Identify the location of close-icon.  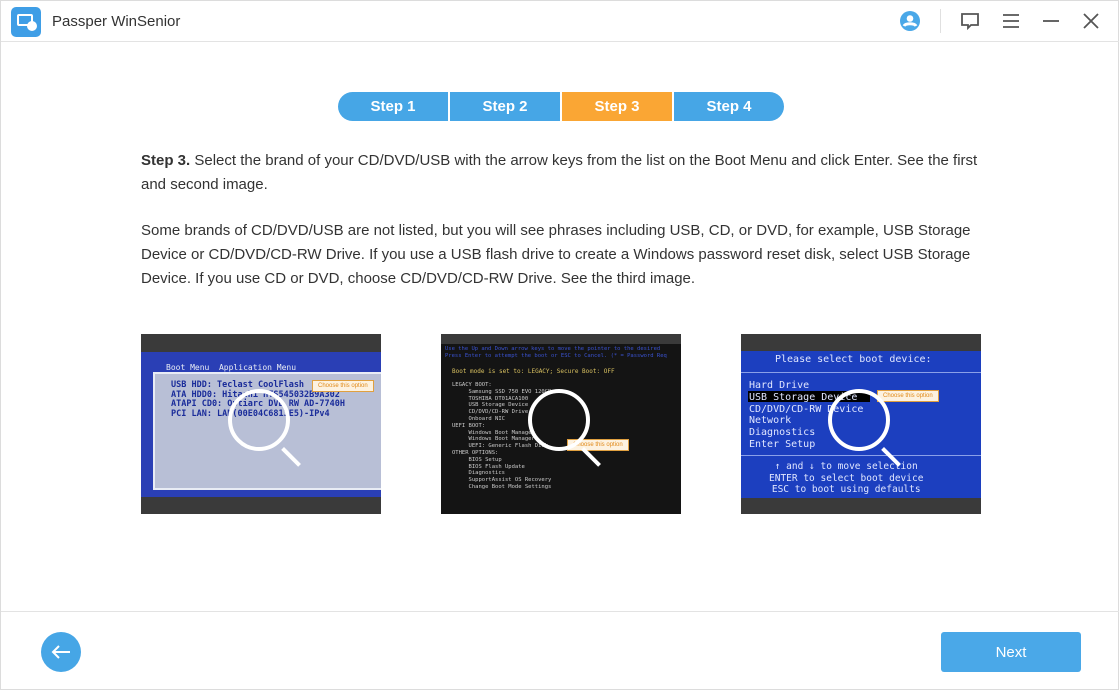
(1091, 21).